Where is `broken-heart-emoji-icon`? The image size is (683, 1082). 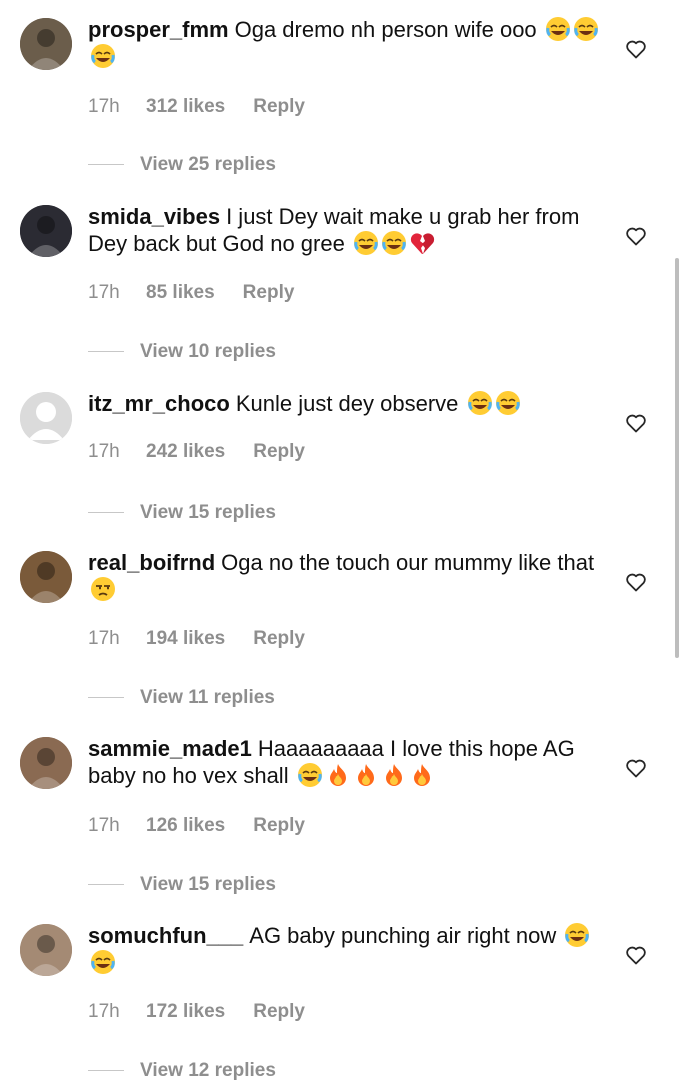 broken-heart-emoji-icon is located at coordinates (422, 243).